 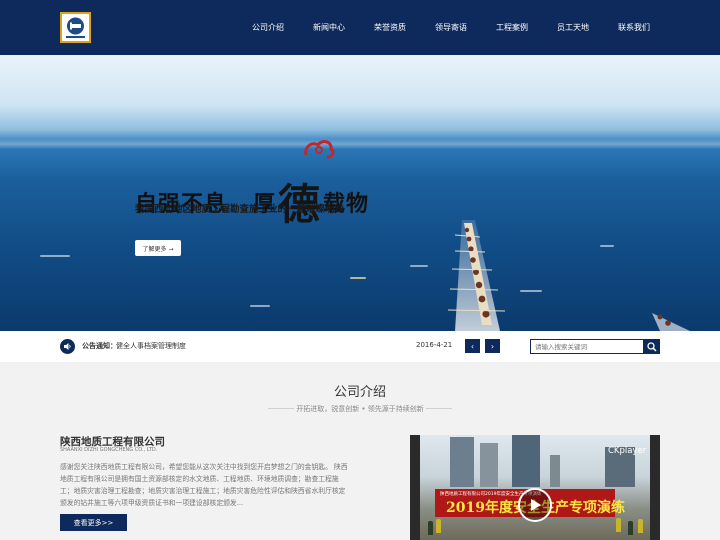 What do you see at coordinates (329, 27) in the screenshot?
I see `nav-item-news: 新闻中心` at bounding box center [329, 27].